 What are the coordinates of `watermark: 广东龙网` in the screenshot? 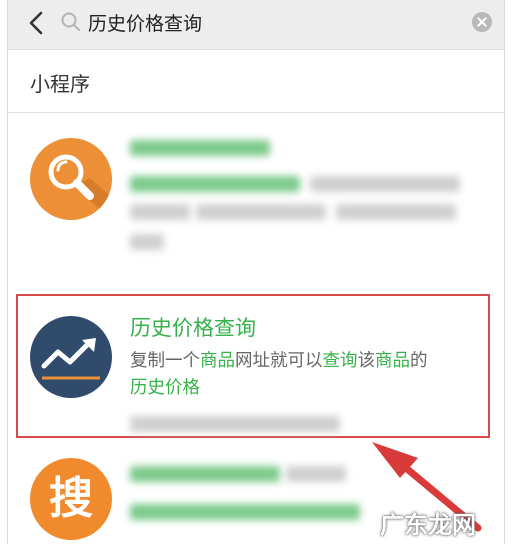 It's located at (428, 525).